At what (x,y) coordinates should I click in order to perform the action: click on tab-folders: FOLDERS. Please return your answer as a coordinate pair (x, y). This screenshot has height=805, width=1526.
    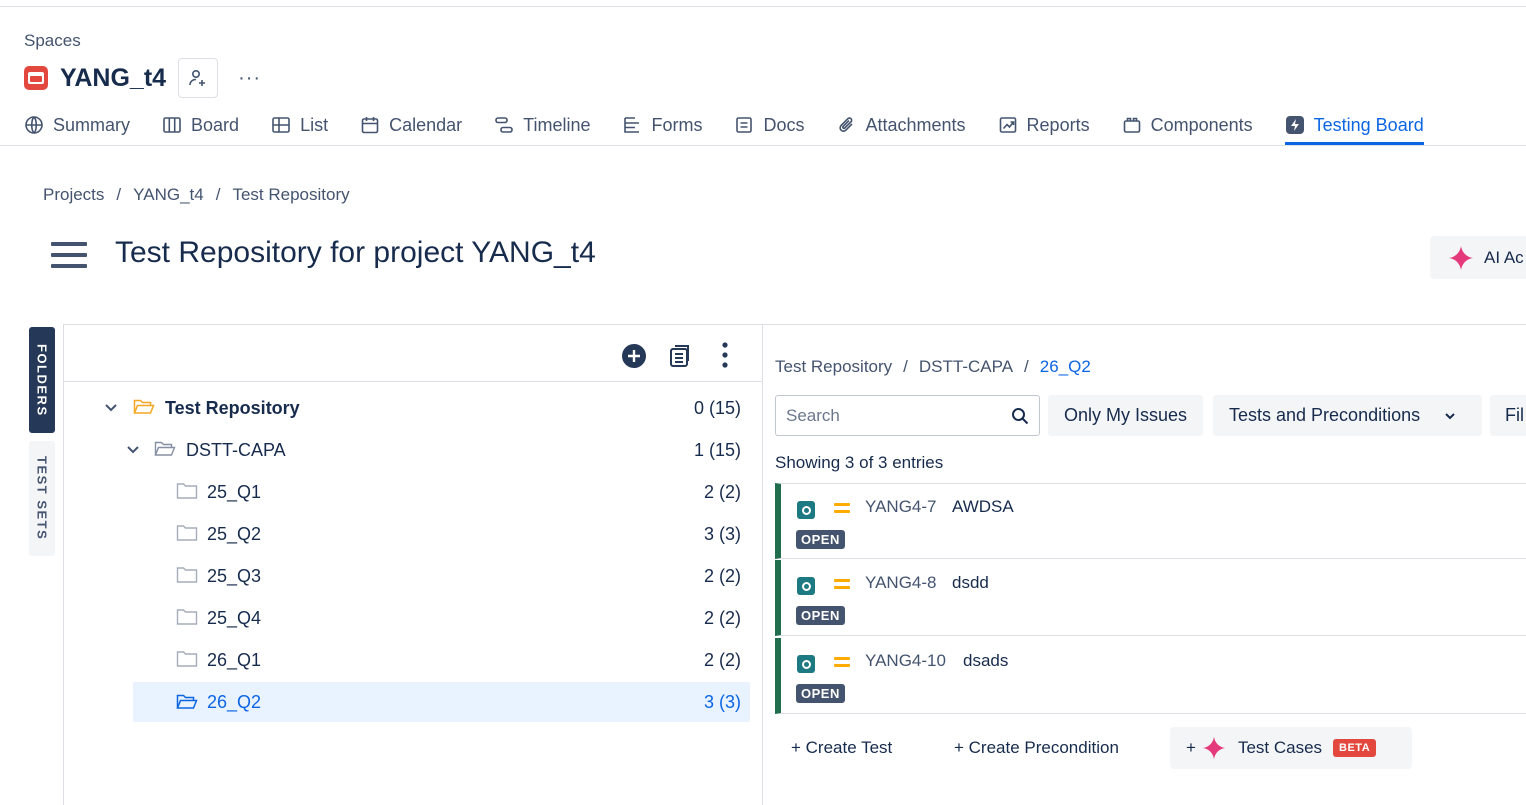
    Looking at the image, I should click on (42, 380).